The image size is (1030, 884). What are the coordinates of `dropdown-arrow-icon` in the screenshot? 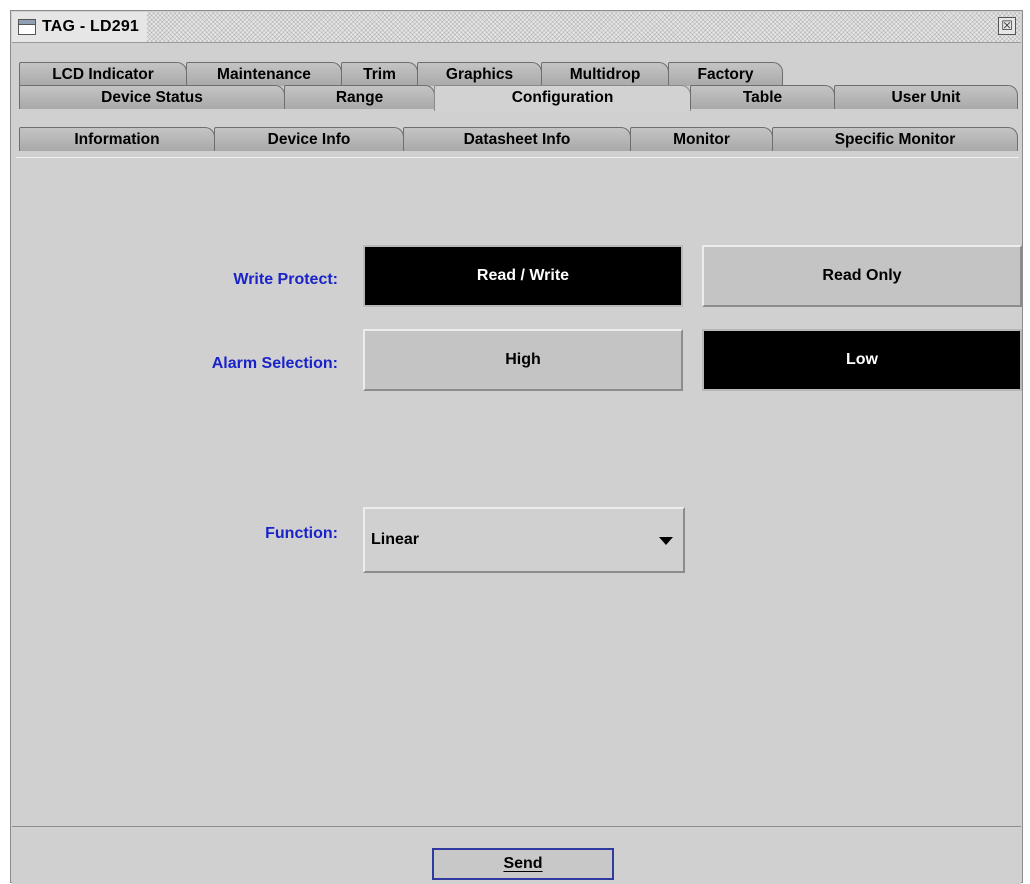 It's located at (666, 541).